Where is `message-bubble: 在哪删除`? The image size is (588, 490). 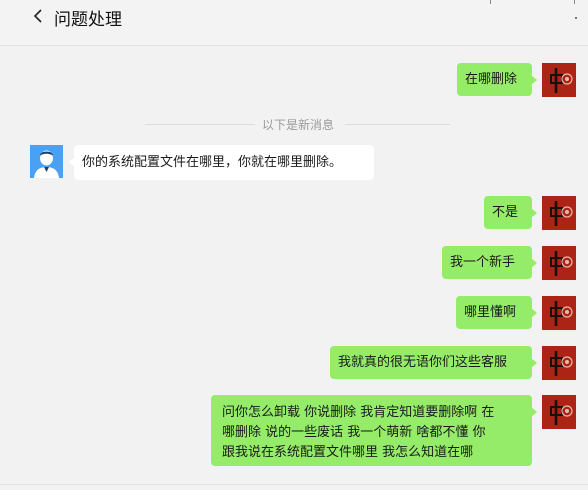 message-bubble: 在哪删除 is located at coordinates (497, 79).